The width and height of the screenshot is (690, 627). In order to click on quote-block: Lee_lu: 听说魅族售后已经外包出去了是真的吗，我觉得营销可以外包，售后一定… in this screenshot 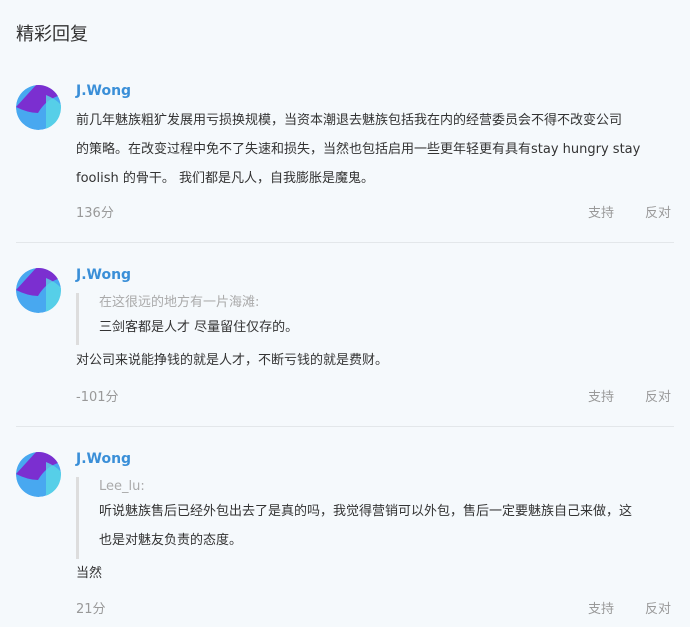, I will do `click(376, 518)`.